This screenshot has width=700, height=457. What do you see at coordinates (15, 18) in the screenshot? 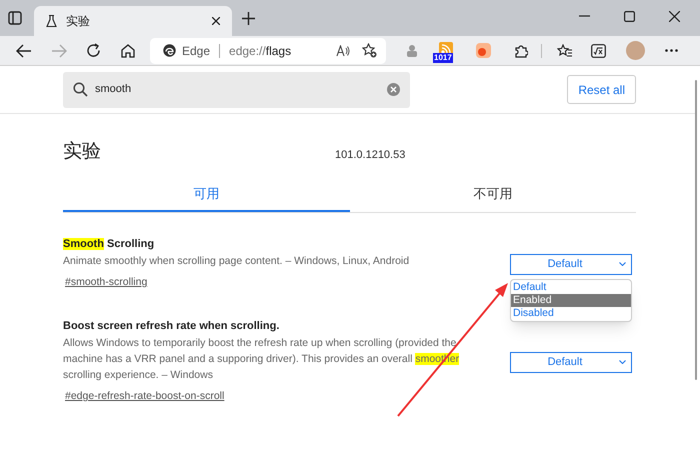
I see `tab-actions-icon` at bounding box center [15, 18].